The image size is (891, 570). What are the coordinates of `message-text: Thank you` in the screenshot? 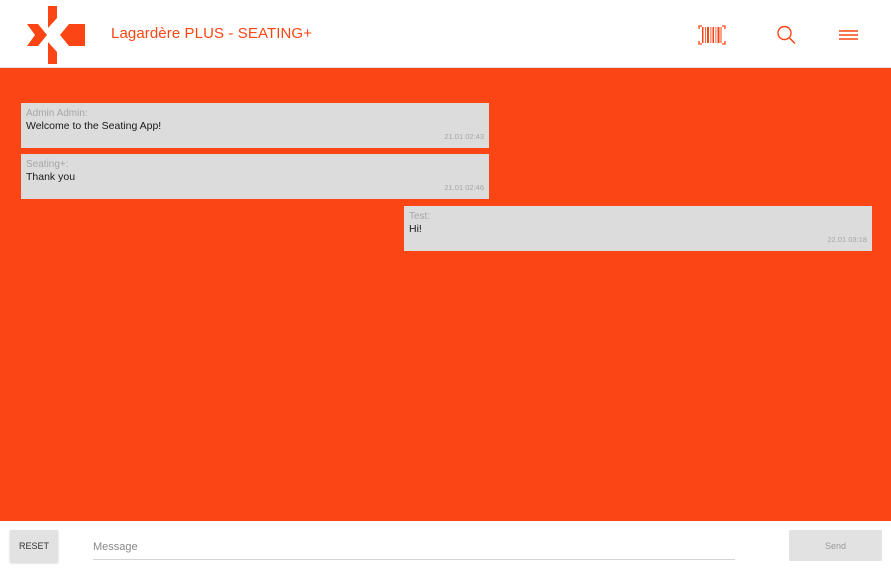 It's located at (51, 177).